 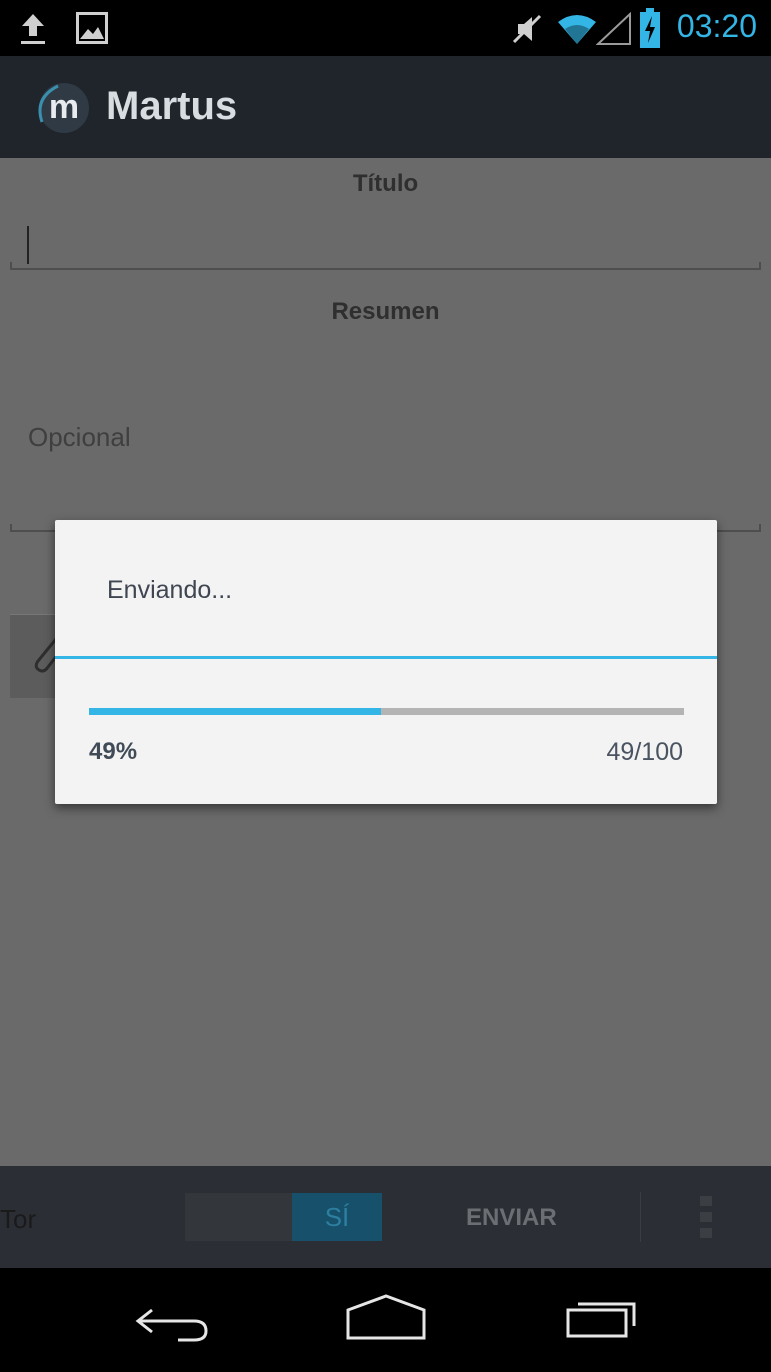 I want to click on upload-icon, so click(x=33, y=29).